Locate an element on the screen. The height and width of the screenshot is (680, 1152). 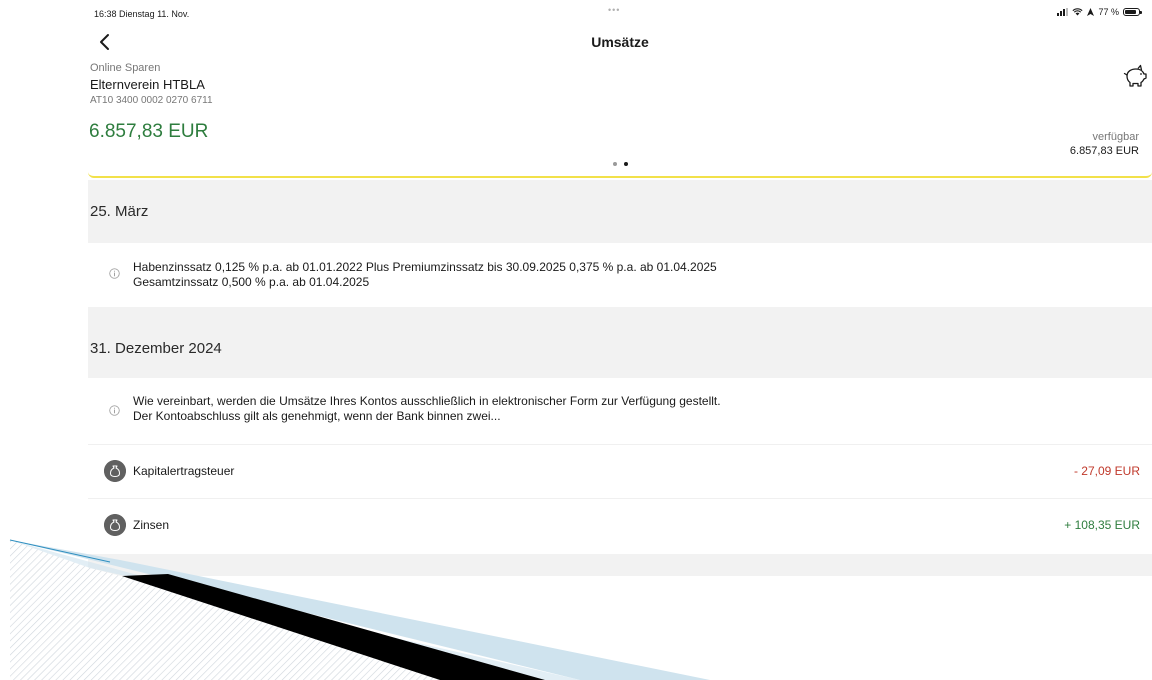
account-balance: 6.857,83 EUR is located at coordinates (149, 131).